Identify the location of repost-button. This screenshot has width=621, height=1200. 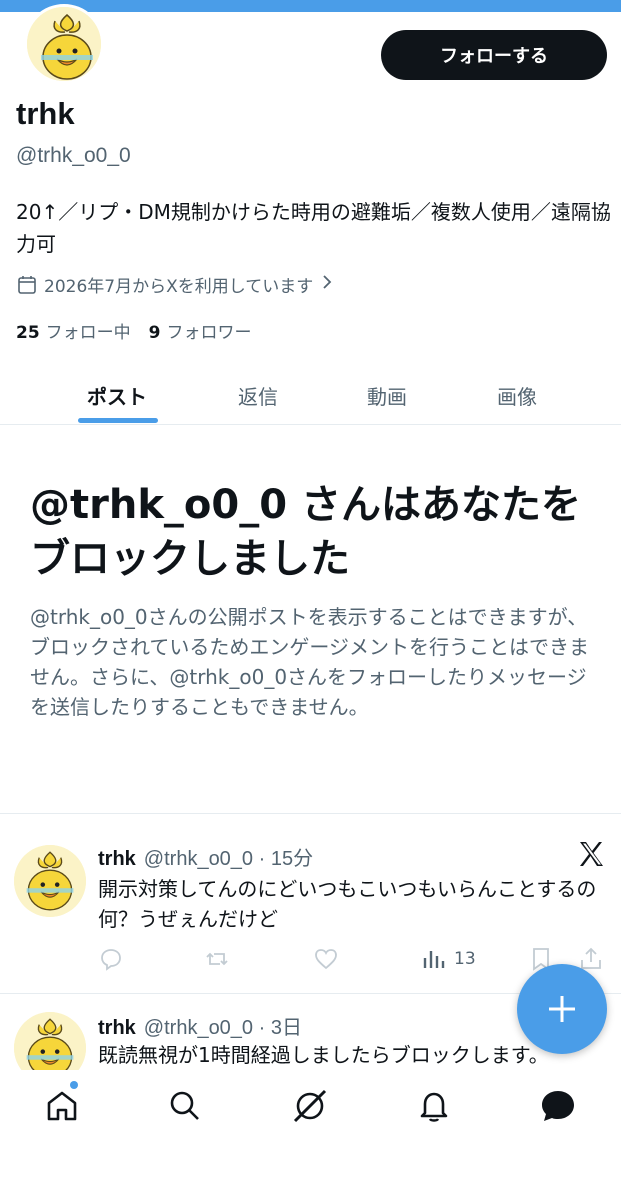
(217, 959).